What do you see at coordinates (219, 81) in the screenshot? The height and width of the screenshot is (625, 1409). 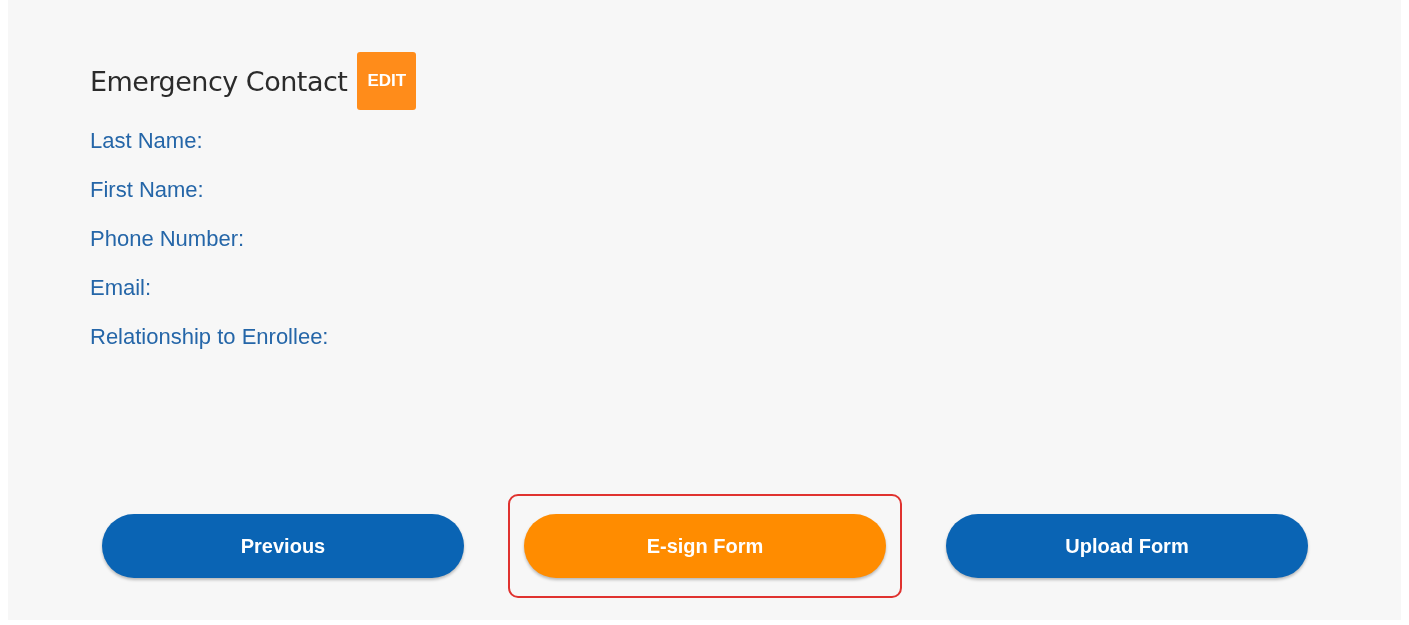 I see `section-title: Emergency Contact` at bounding box center [219, 81].